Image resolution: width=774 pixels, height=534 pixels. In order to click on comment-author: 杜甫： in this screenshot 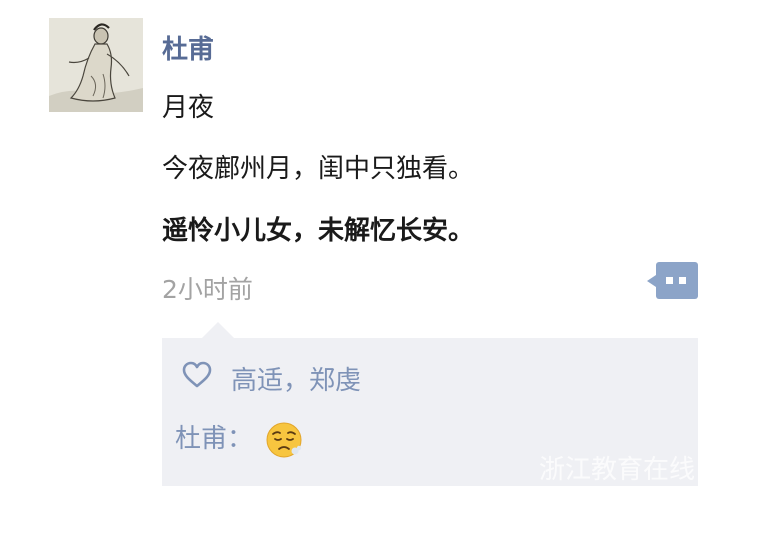, I will do `click(214, 439)`.